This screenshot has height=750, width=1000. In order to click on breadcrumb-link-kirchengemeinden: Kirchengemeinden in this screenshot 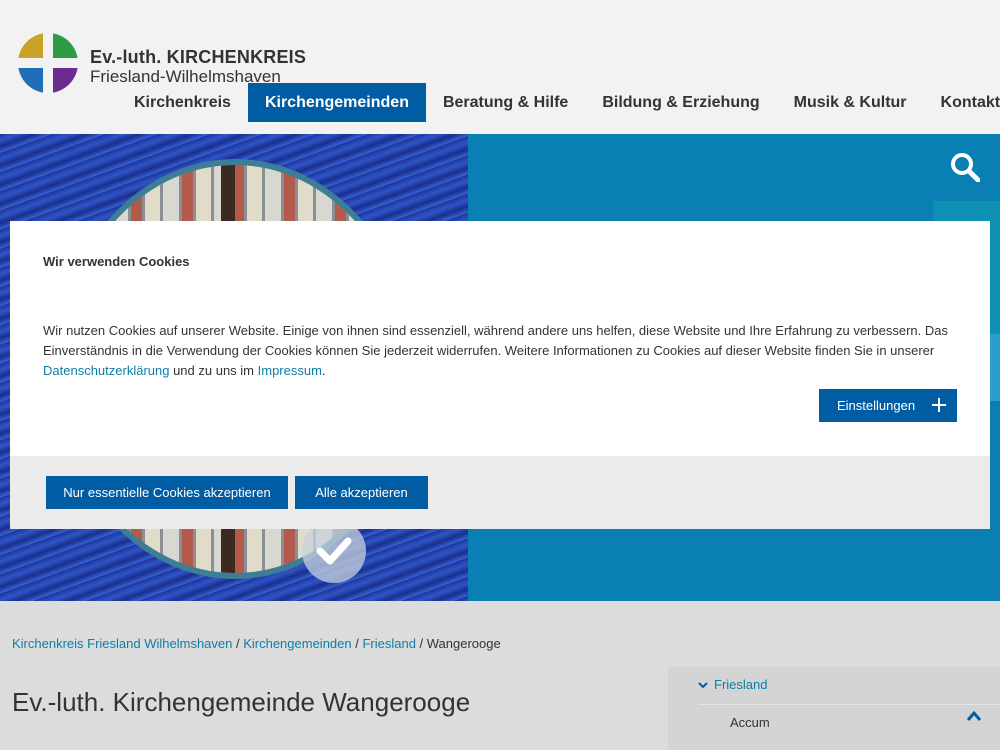, I will do `click(297, 643)`.